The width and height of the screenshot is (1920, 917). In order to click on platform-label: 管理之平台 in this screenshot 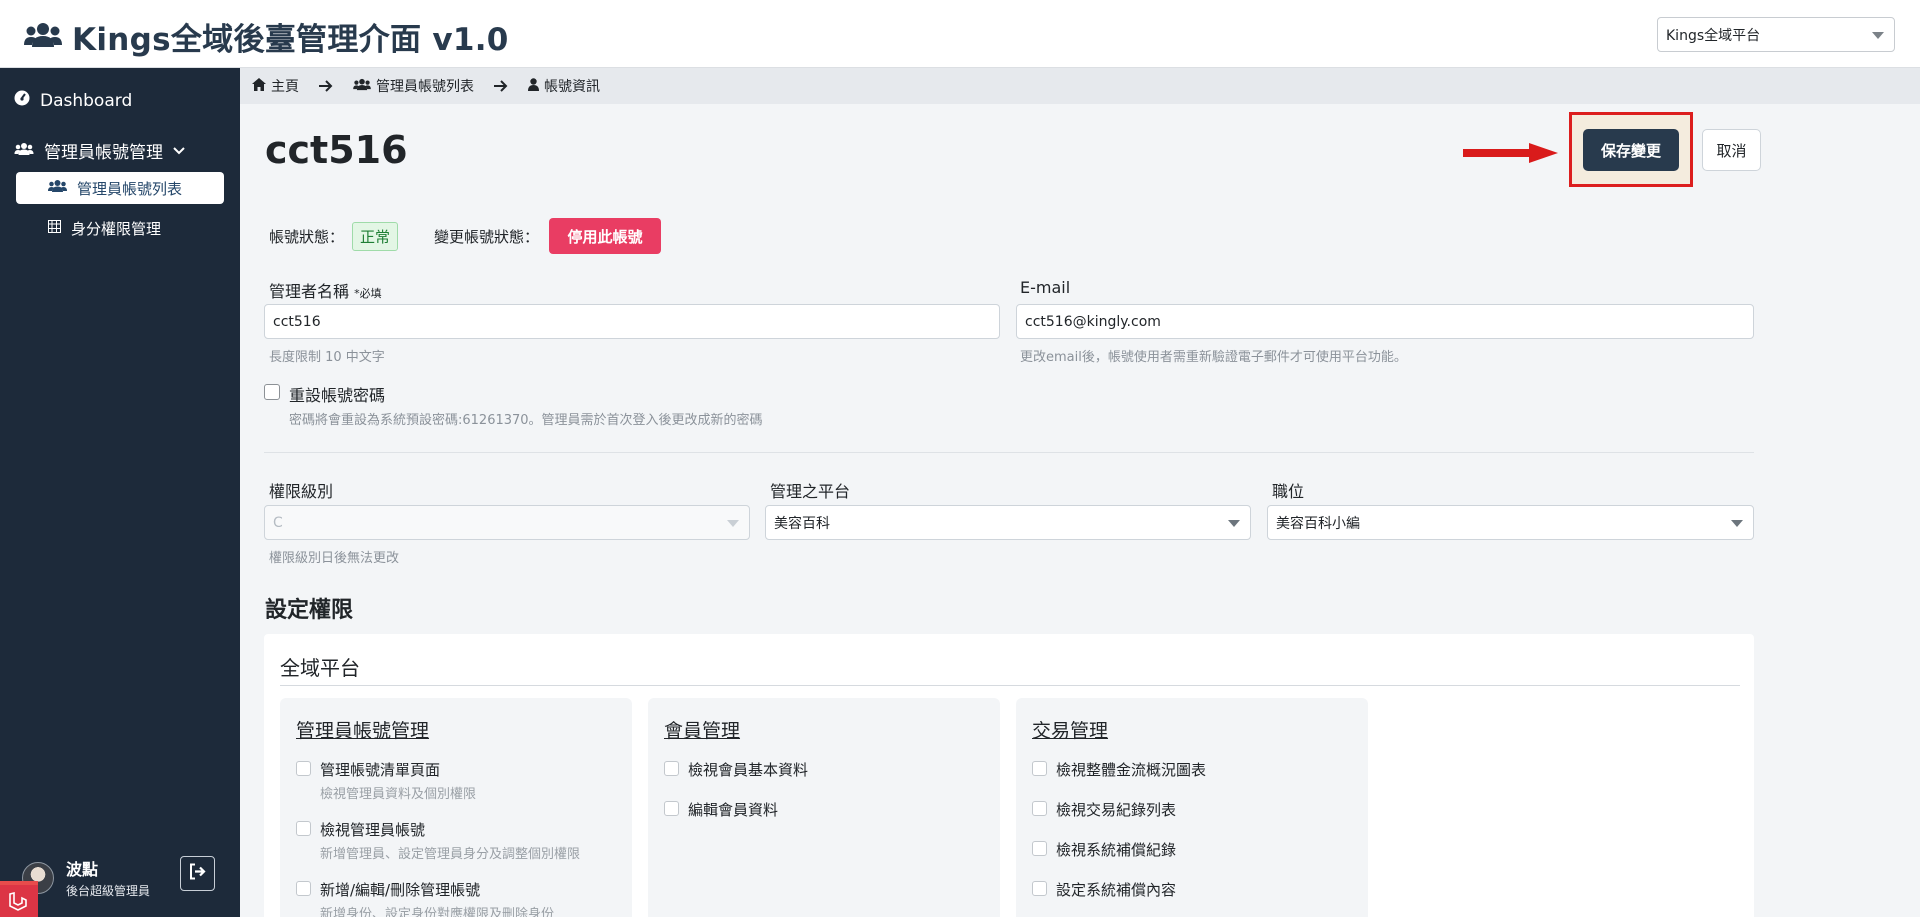, I will do `click(810, 491)`.